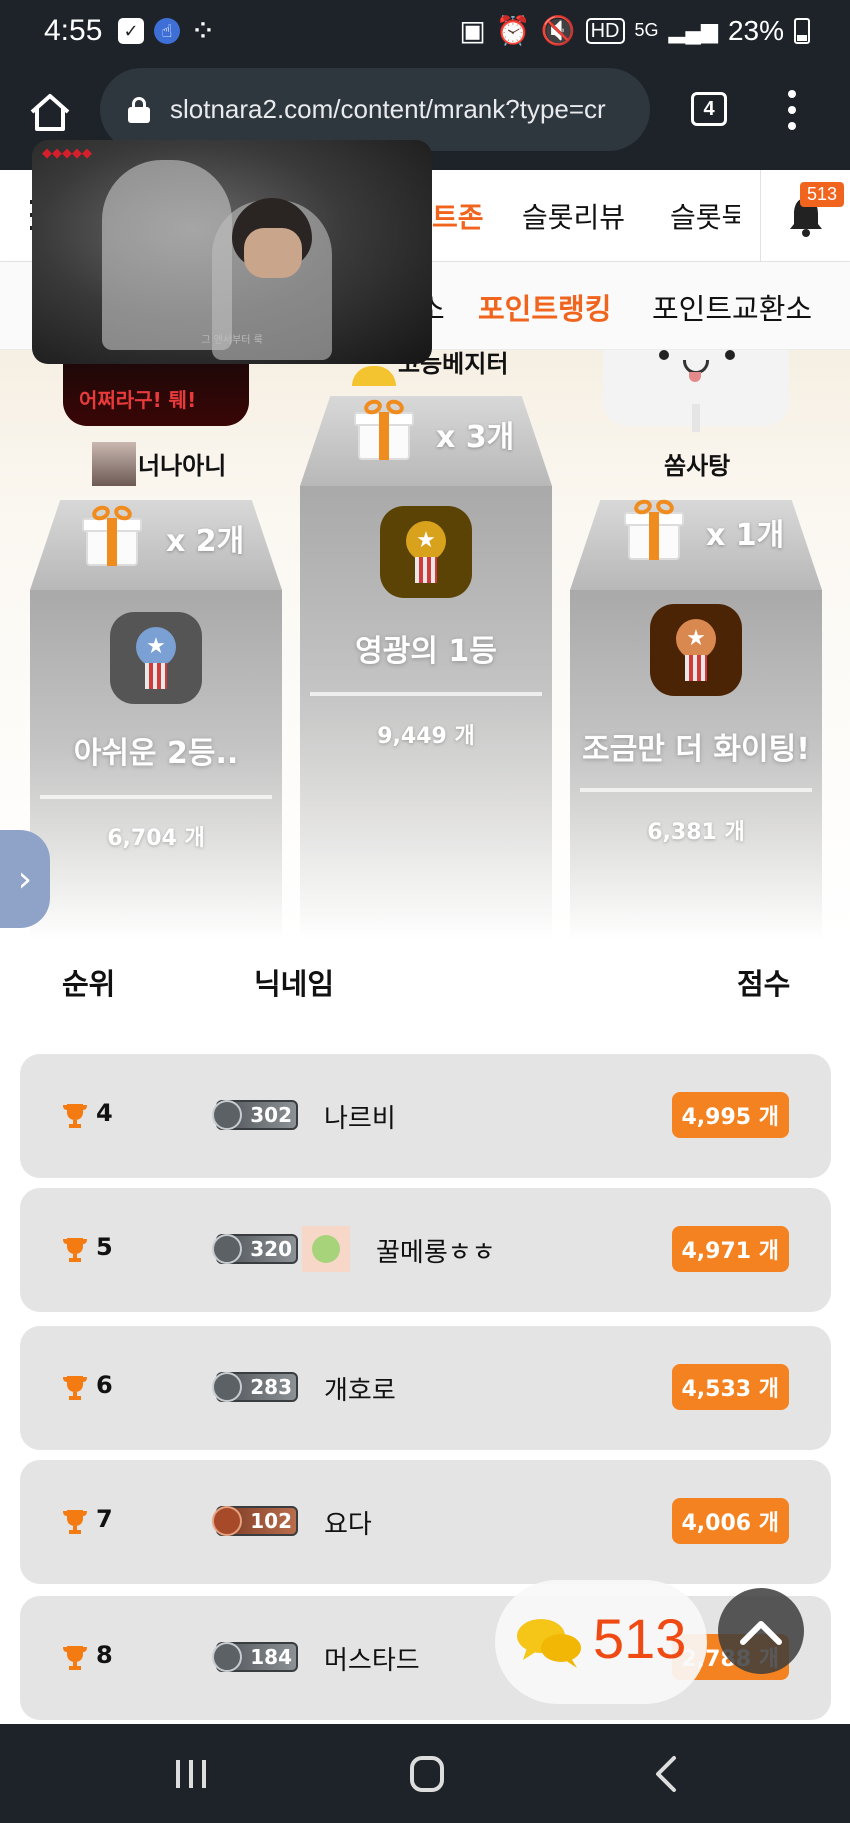  I want to click on battery-percent: 23%, so click(755, 30).